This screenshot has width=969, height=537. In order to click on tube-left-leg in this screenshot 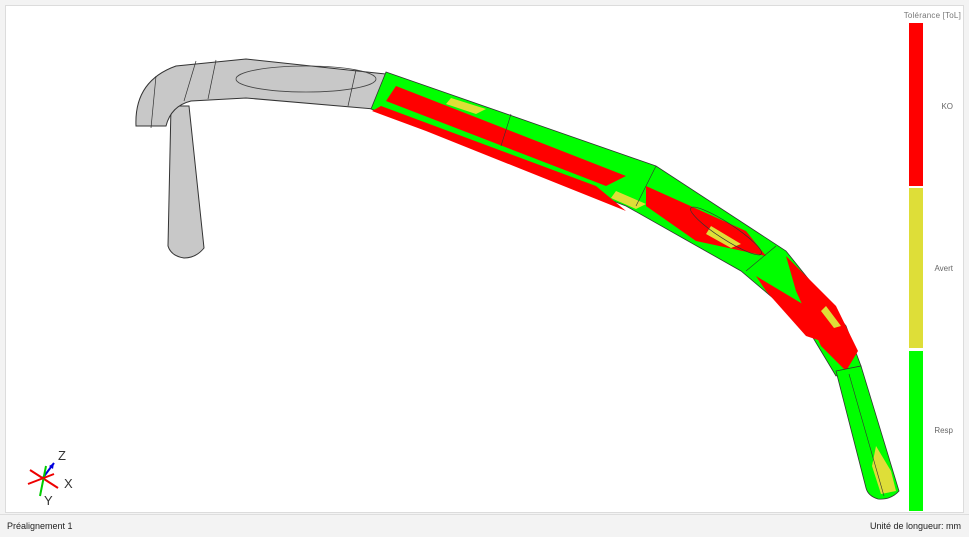, I will do `click(186, 182)`.